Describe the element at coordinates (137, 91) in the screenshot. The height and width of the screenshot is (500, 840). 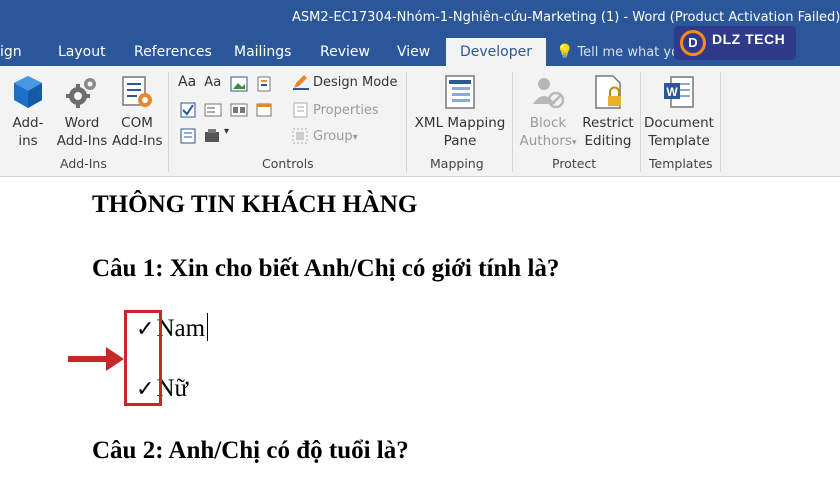
I see `com-addins-icon` at that location.